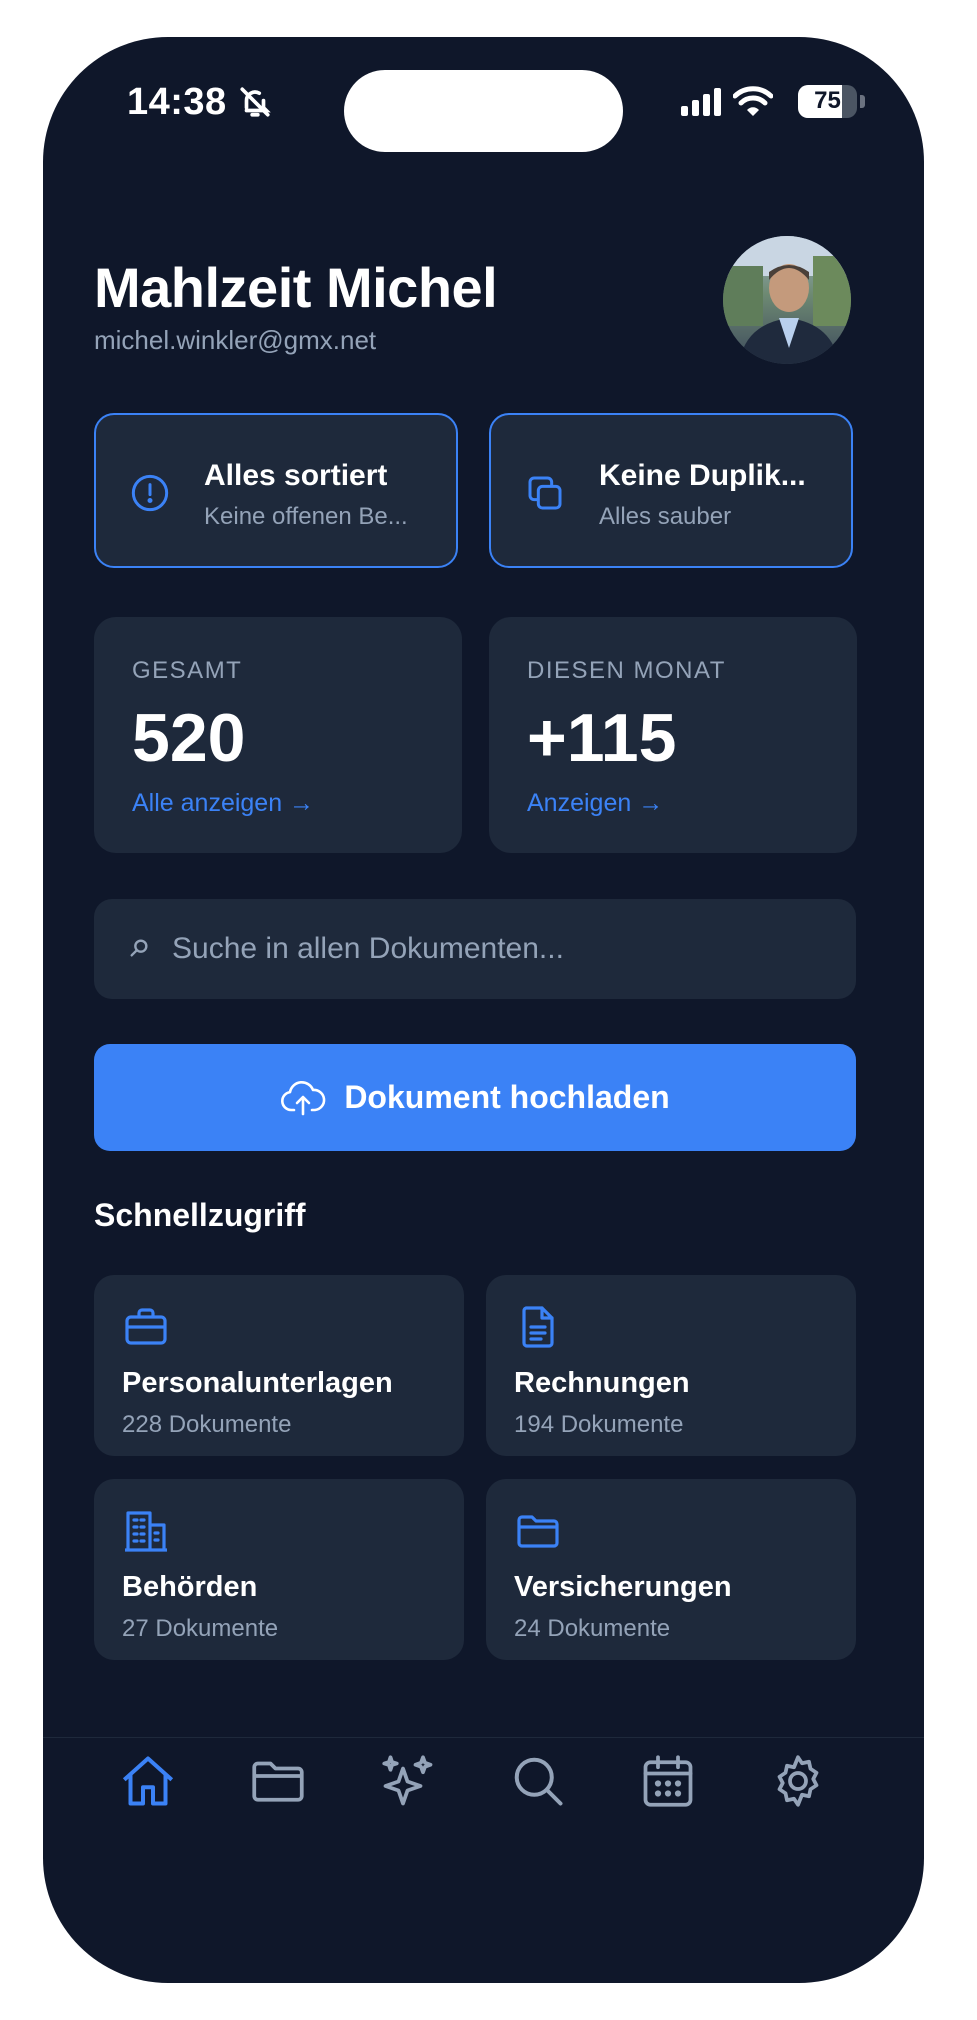 The width and height of the screenshot is (977, 2020). I want to click on stat-card-month: DIESEN MONAT +115 Anzeigen →, so click(673, 735).